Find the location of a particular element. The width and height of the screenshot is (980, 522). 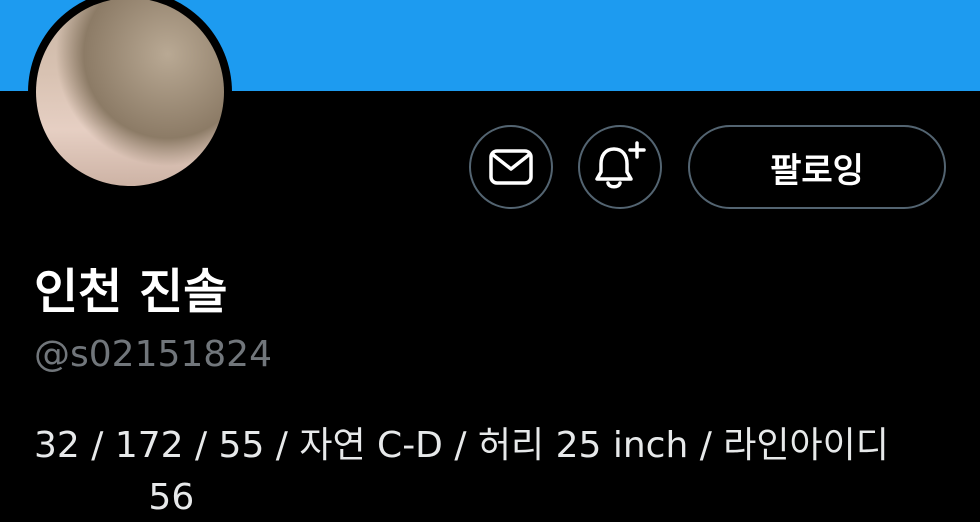

following-button-label: 팔로잉 is located at coordinates (817, 170).